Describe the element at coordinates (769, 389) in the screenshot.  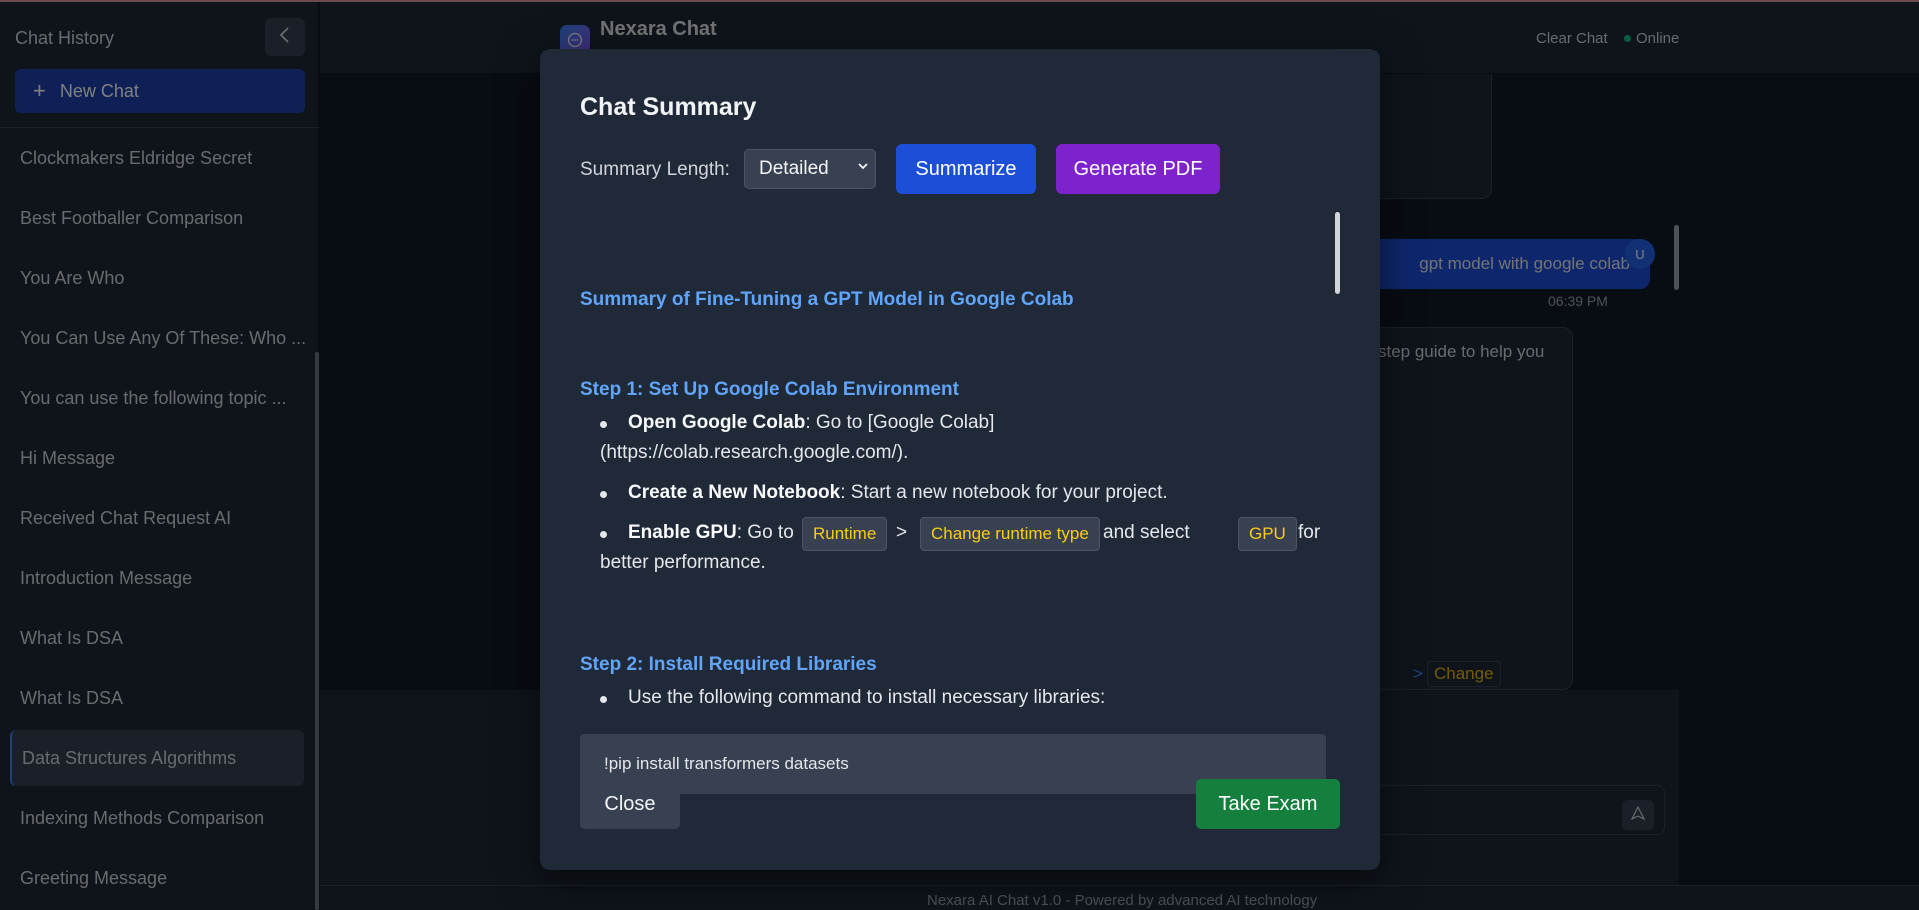
I see `step-heading: Step 1: Set Up Google Colab Environment` at that location.